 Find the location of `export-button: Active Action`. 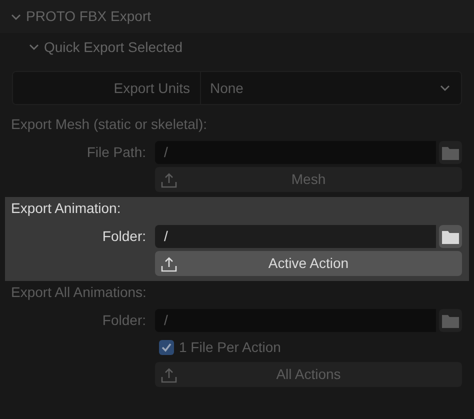

export-button: Active Action is located at coordinates (308, 263).